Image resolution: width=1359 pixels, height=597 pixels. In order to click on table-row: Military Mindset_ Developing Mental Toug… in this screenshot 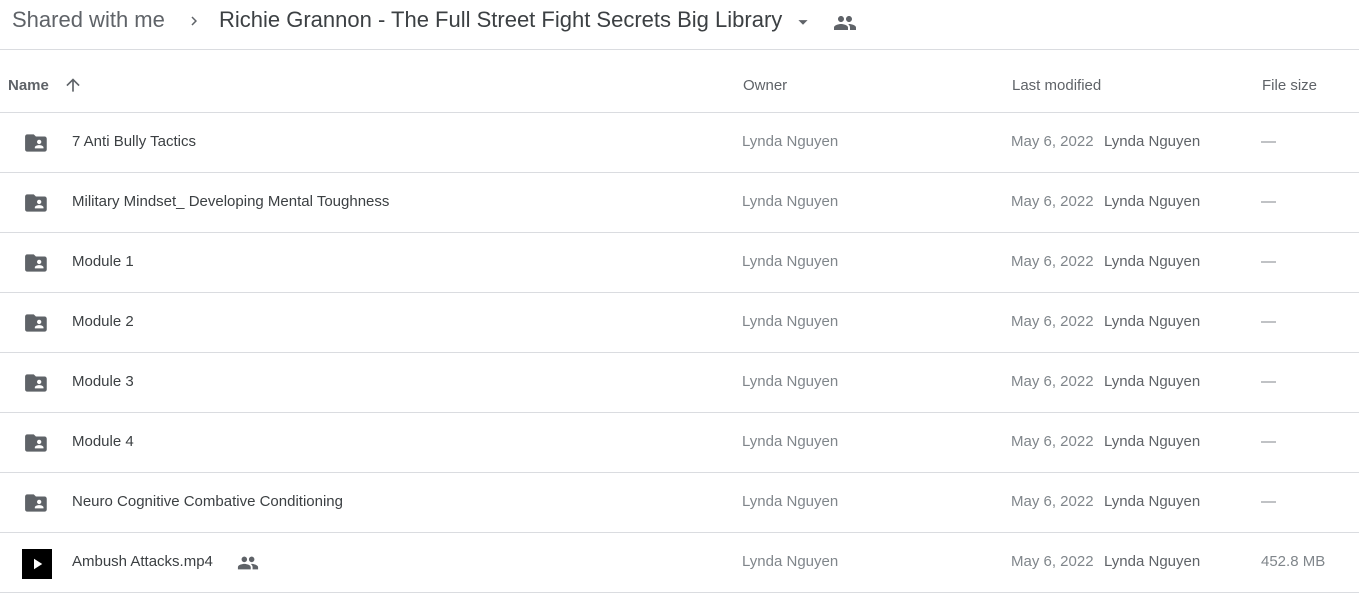, I will do `click(679, 203)`.